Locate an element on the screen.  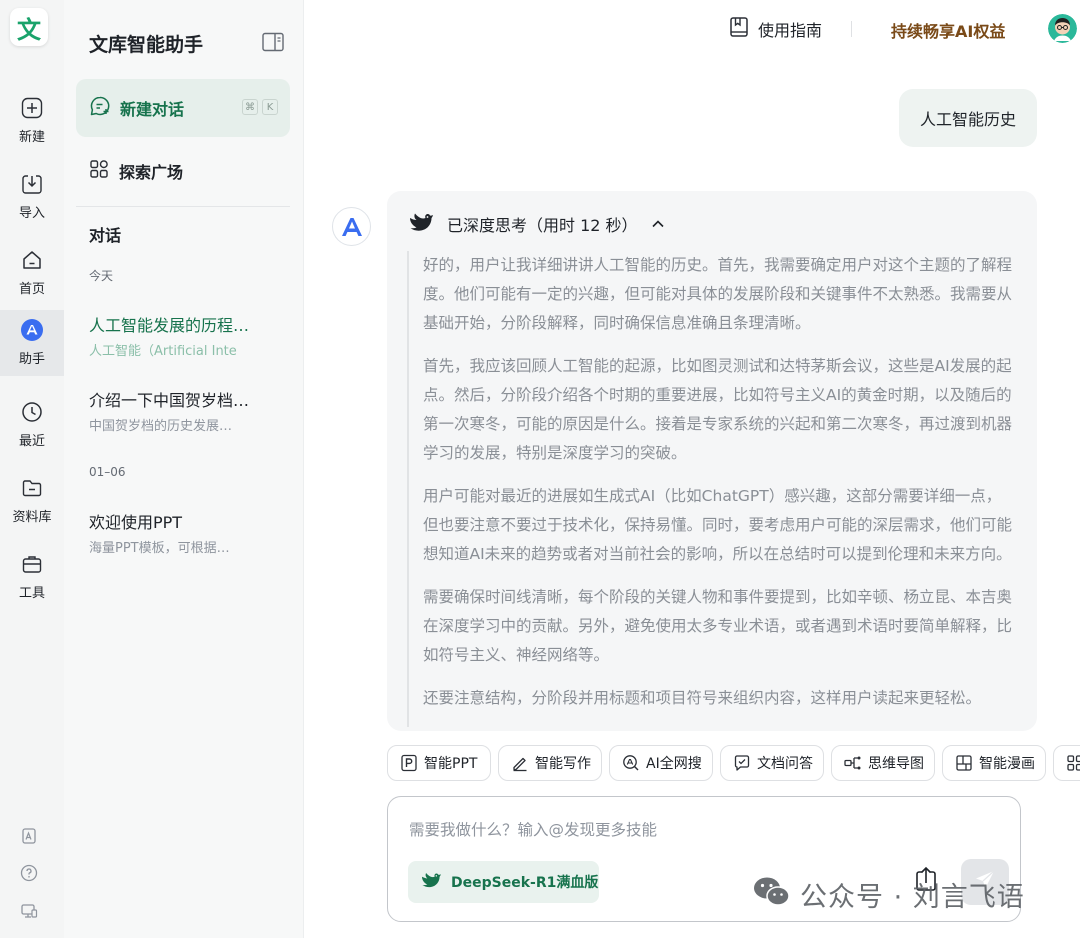
app-logo: 文 is located at coordinates (29, 27).